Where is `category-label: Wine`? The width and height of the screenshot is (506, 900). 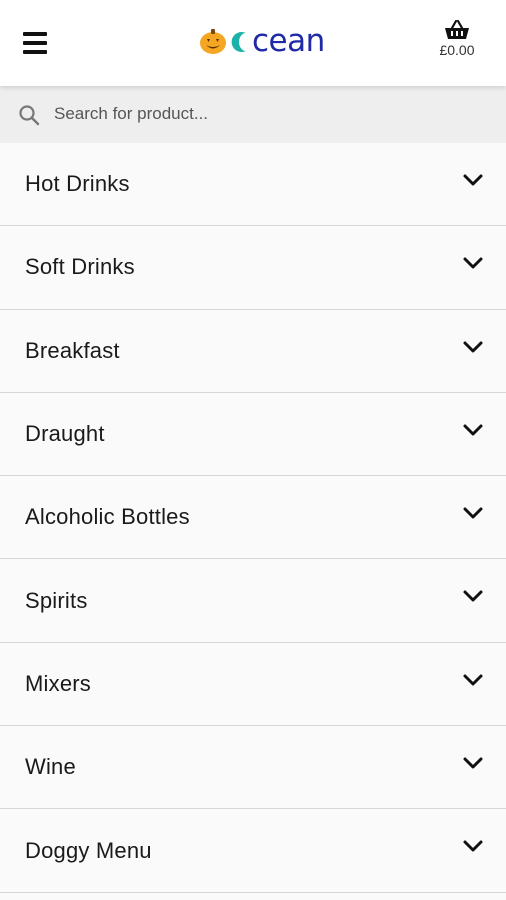 category-label: Wine is located at coordinates (50, 767).